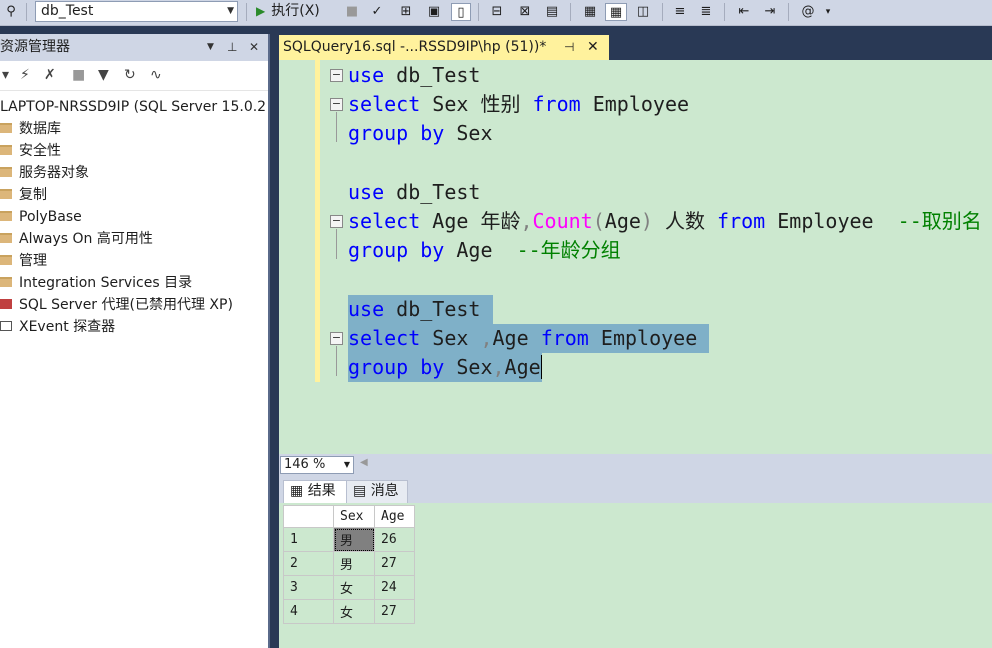 This screenshot has height=648, width=992. What do you see at coordinates (788, 12) in the screenshot?
I see `toolbar-separator` at bounding box center [788, 12].